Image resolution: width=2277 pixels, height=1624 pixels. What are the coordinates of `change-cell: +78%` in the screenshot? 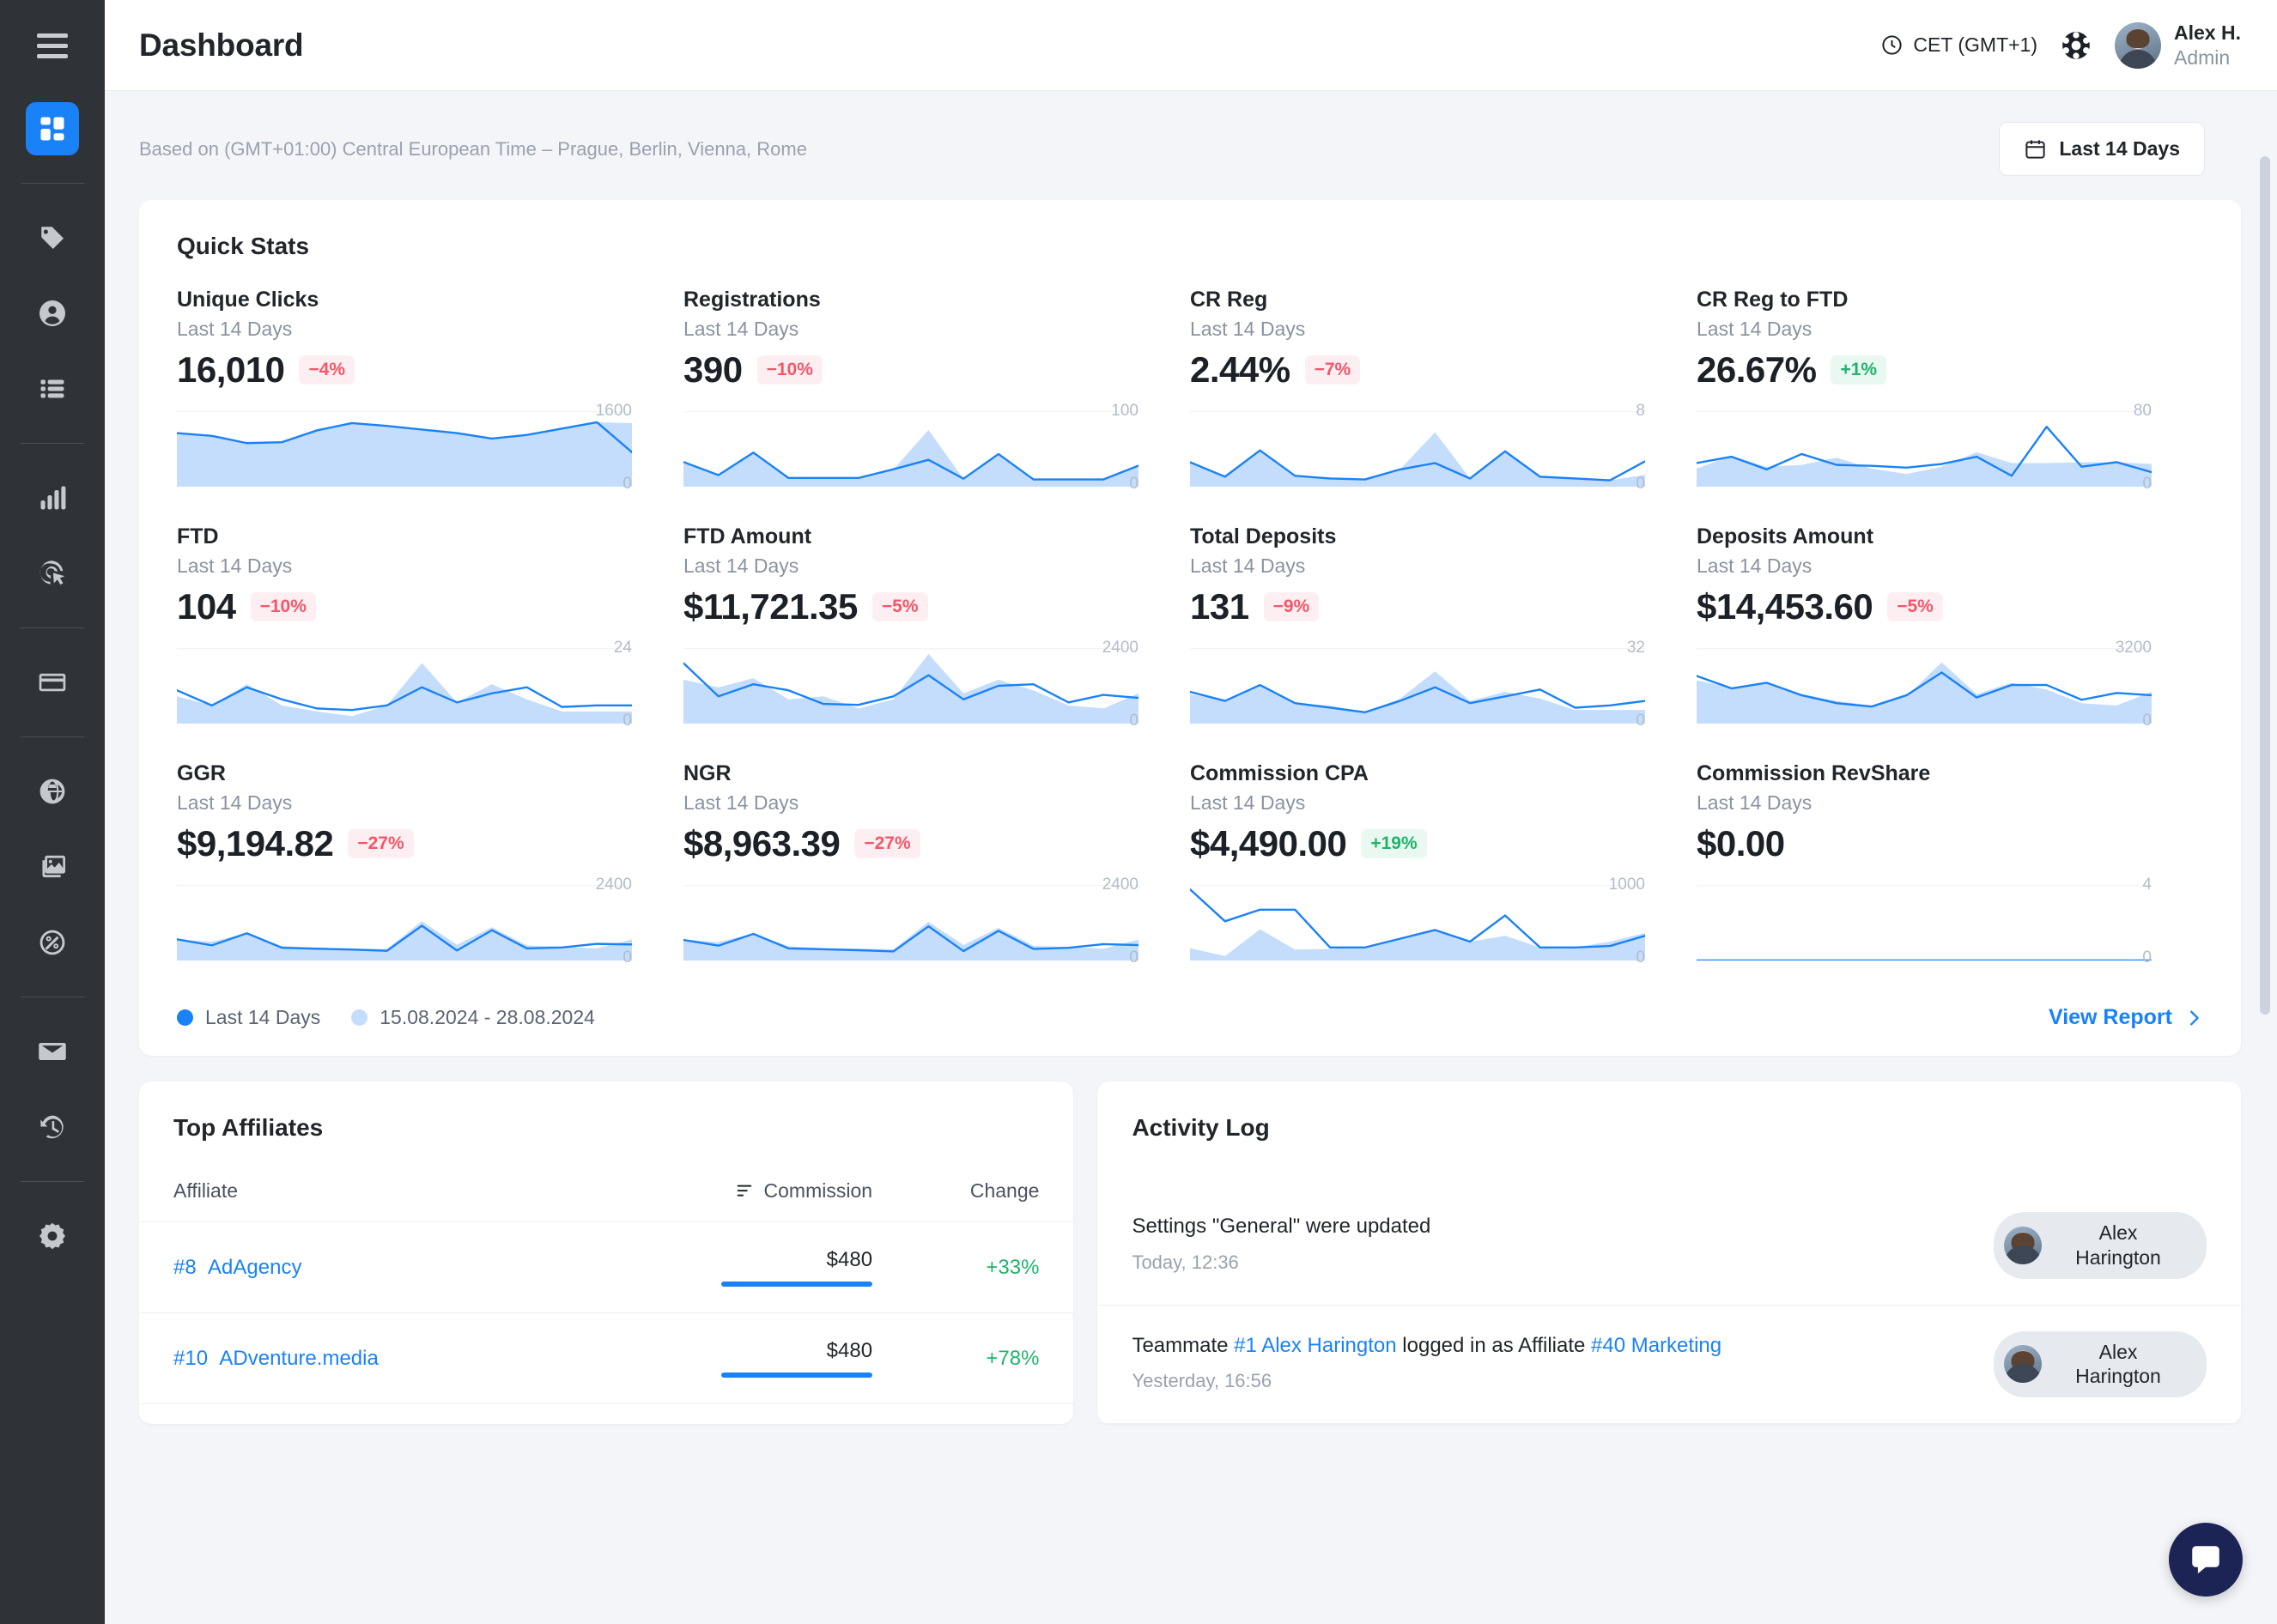 It's located at (973, 1358).